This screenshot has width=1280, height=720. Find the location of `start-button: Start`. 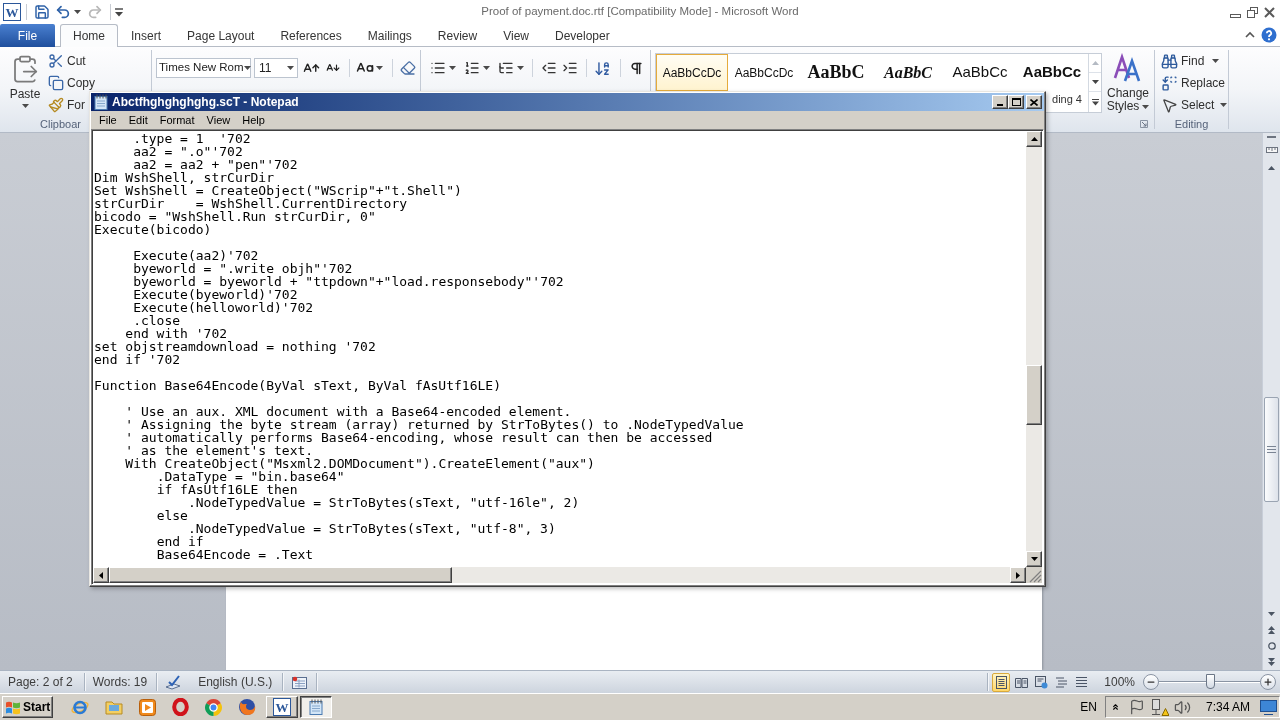

start-button: Start is located at coordinates (27, 707).